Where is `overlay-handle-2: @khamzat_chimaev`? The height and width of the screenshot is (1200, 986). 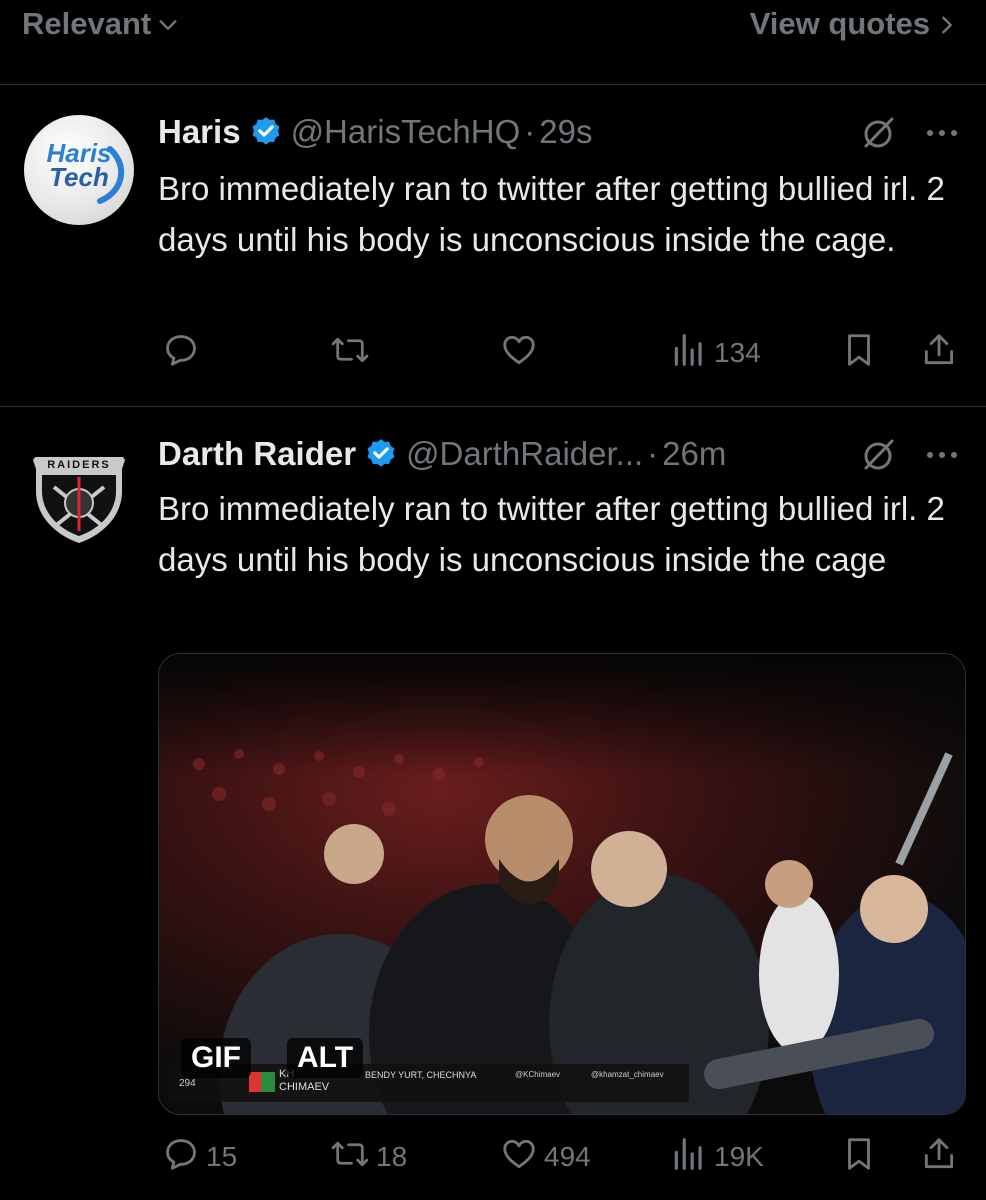
overlay-handle-2: @khamzat_chimaev is located at coordinates (627, 1074).